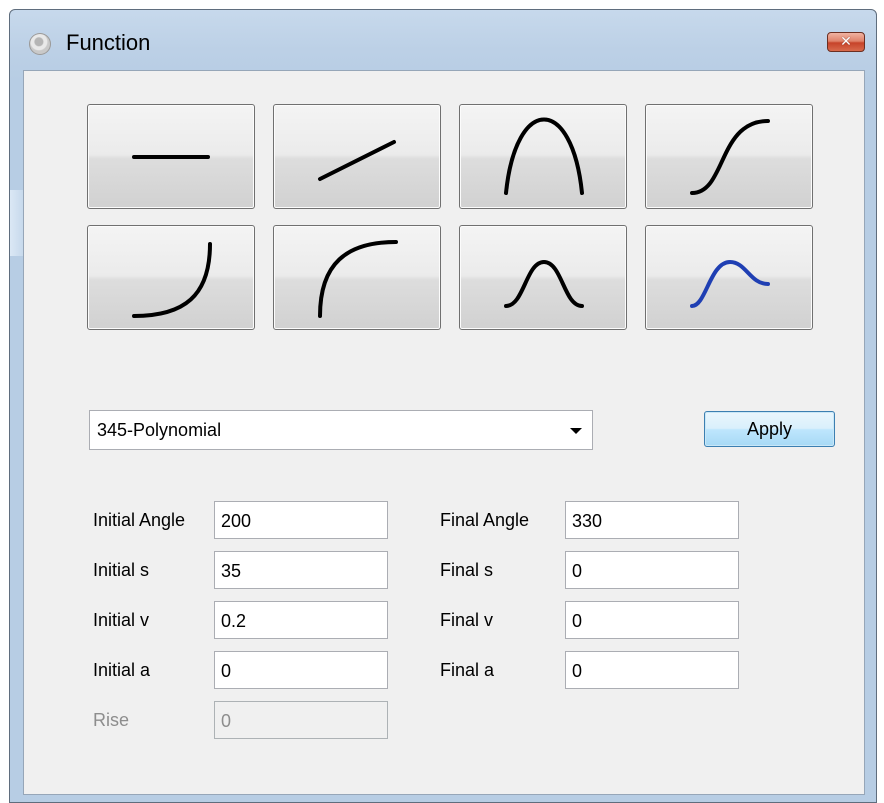  I want to click on close-icon: ✕, so click(846, 42).